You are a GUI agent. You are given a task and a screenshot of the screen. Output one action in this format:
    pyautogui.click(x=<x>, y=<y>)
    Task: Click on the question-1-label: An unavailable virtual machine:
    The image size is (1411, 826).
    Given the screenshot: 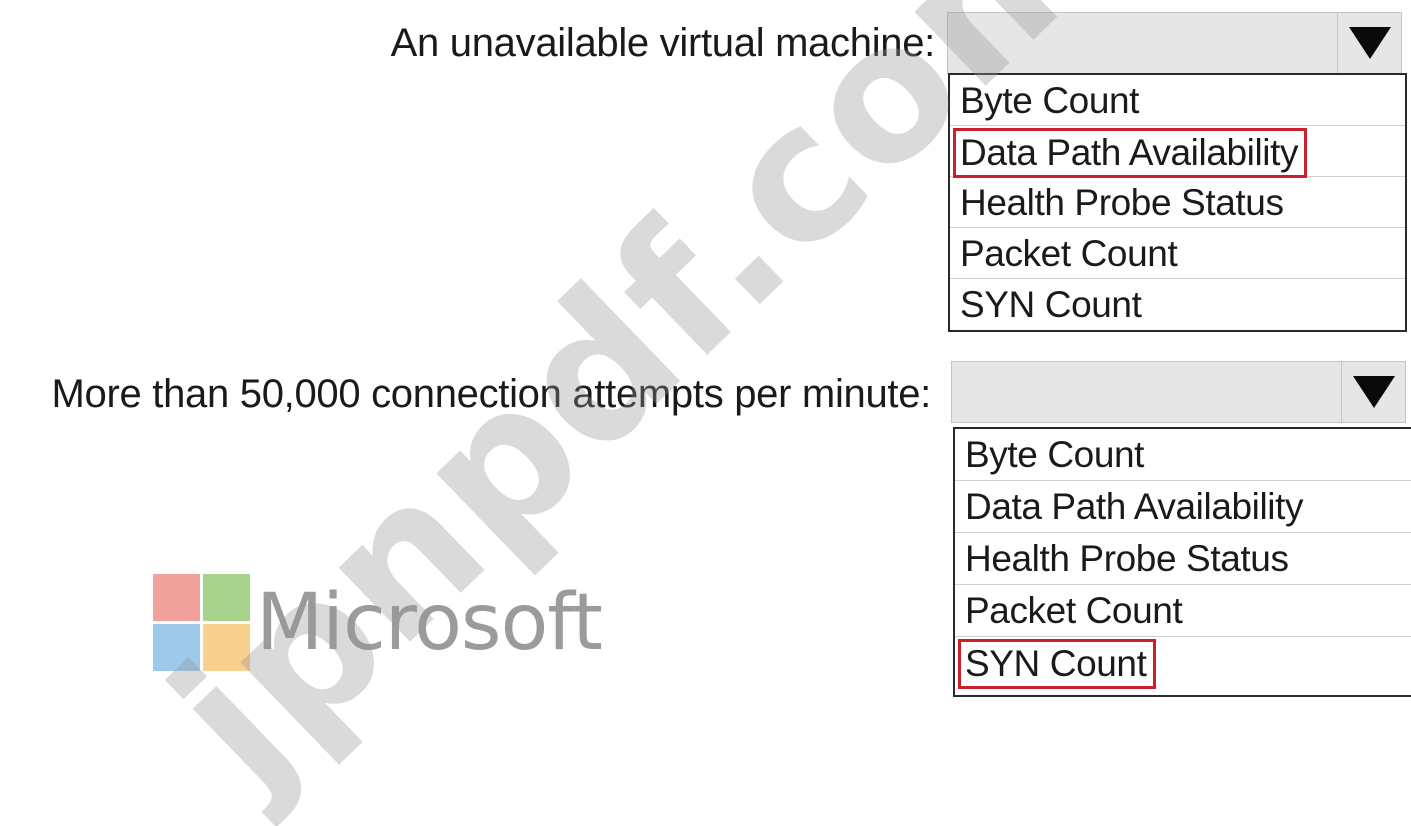 What is the action you would take?
    pyautogui.click(x=663, y=43)
    